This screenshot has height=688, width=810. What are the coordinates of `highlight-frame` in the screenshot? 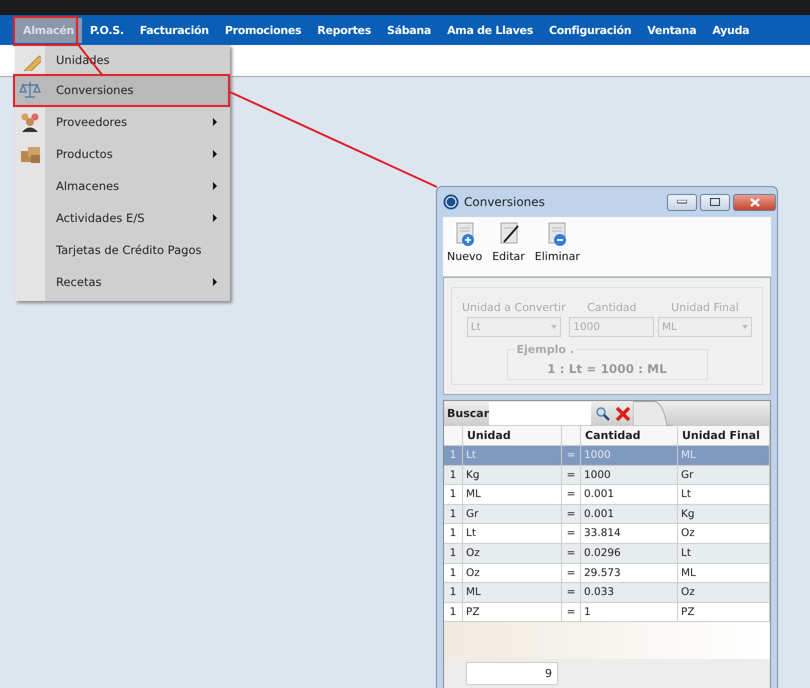 It's located at (45, 31).